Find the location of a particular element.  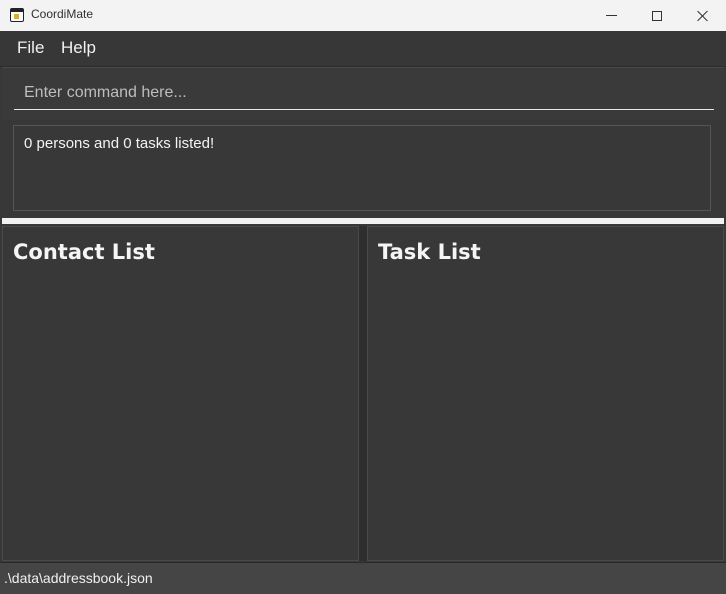

result-display: 0 persons and 0 tasks listed! is located at coordinates (362, 168).